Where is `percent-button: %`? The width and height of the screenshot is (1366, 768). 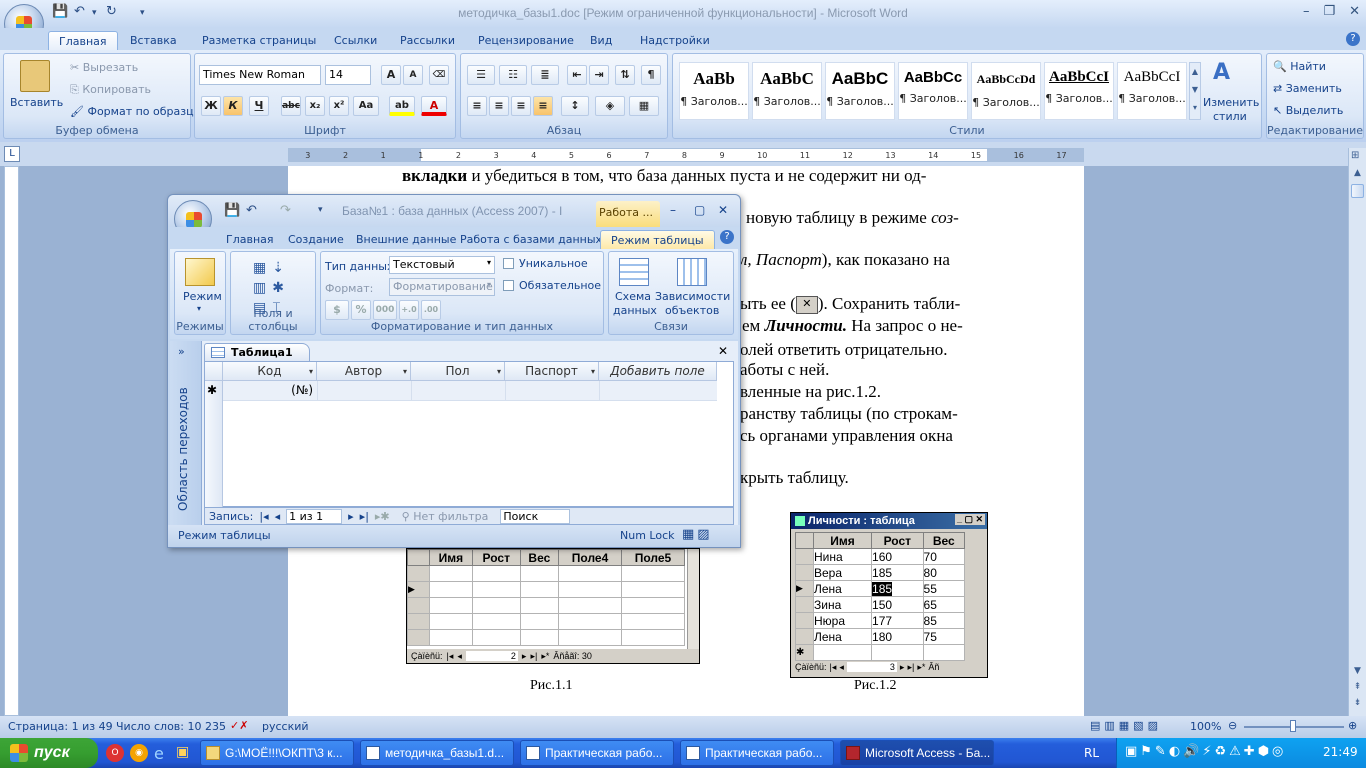 percent-button: % is located at coordinates (361, 310).